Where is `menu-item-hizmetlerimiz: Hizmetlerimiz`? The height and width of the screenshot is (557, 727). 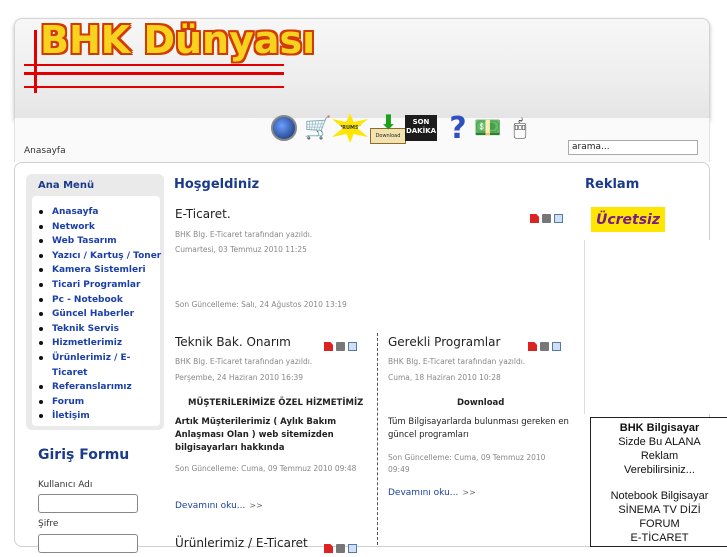
menu-item-hizmetlerimiz: Hizmetlerimiz is located at coordinates (100, 343).